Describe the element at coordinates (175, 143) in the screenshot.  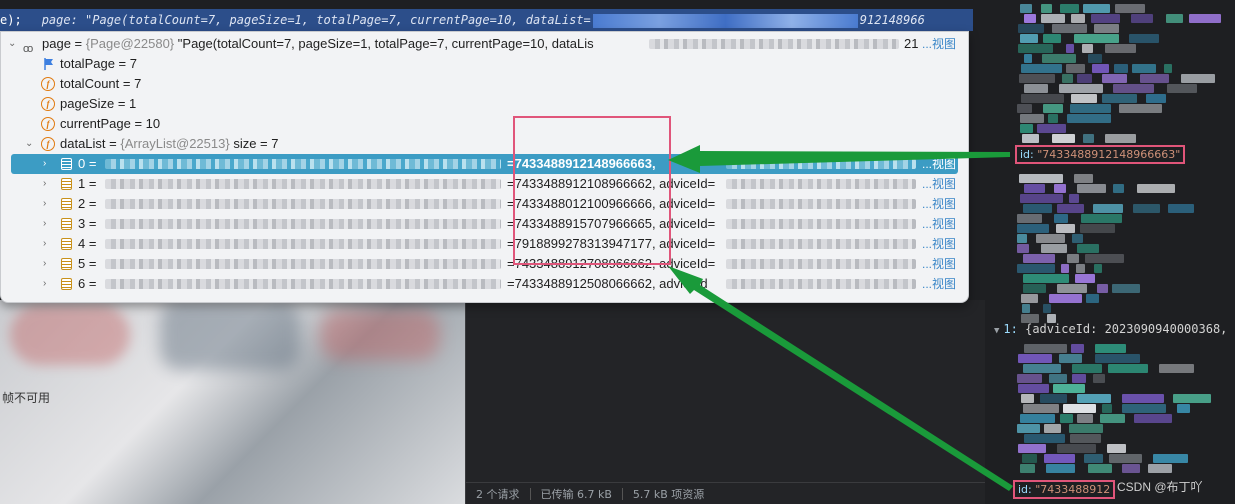
I see `object-ref: {ArrayList@22513}` at that location.